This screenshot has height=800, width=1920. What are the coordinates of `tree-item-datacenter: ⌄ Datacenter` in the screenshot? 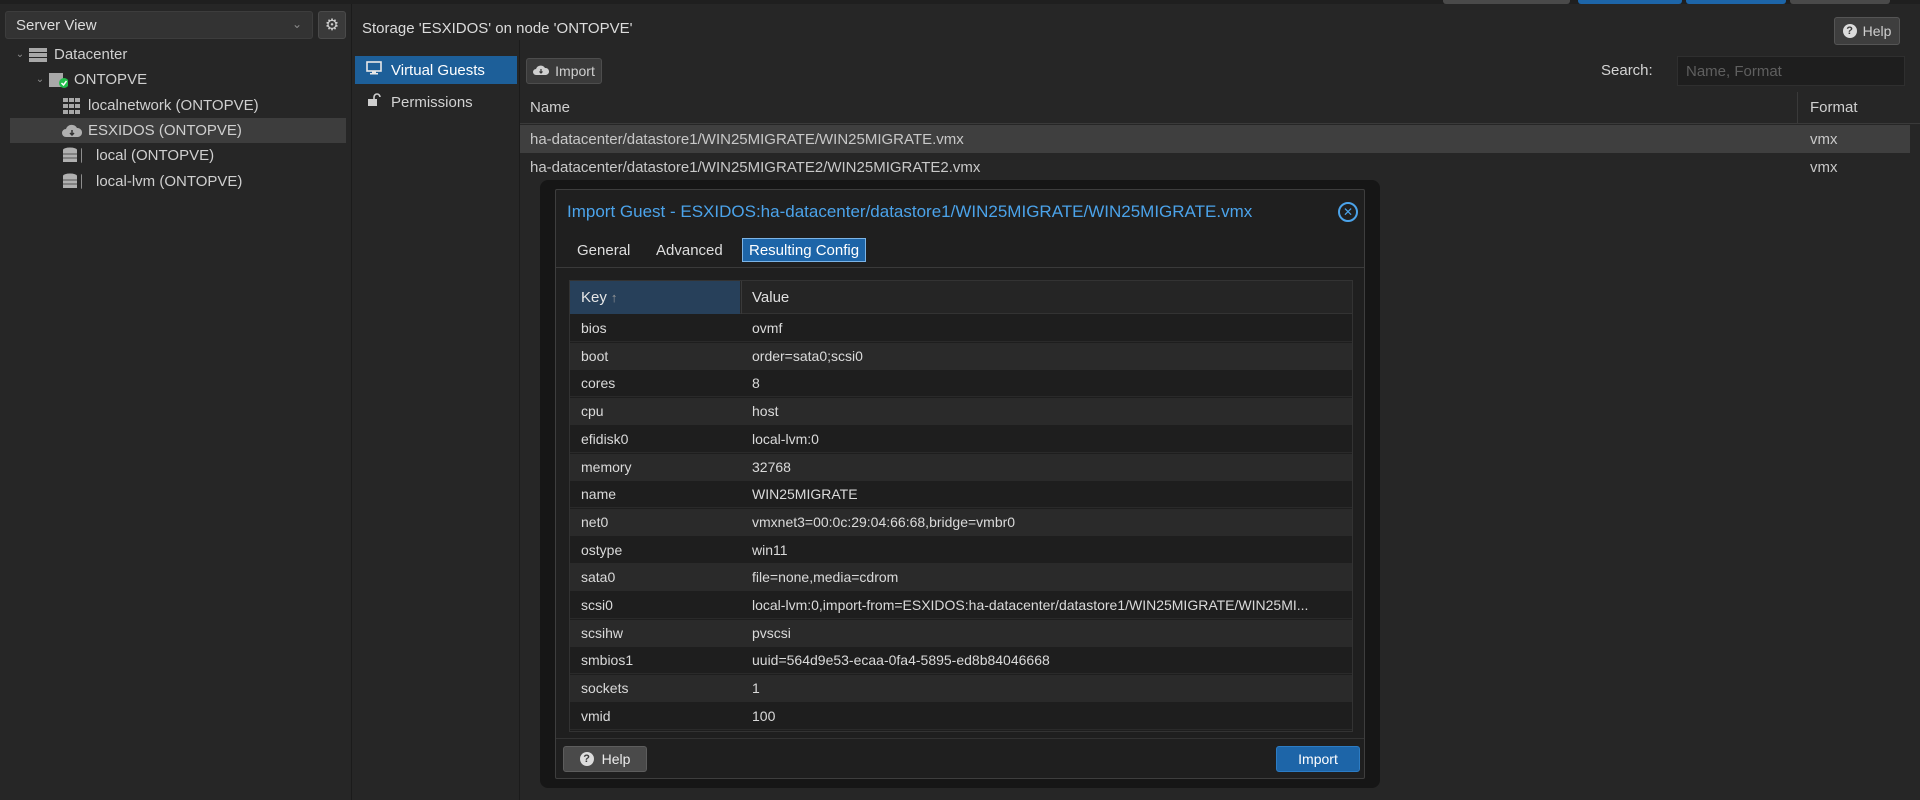 It's located at (70, 54).